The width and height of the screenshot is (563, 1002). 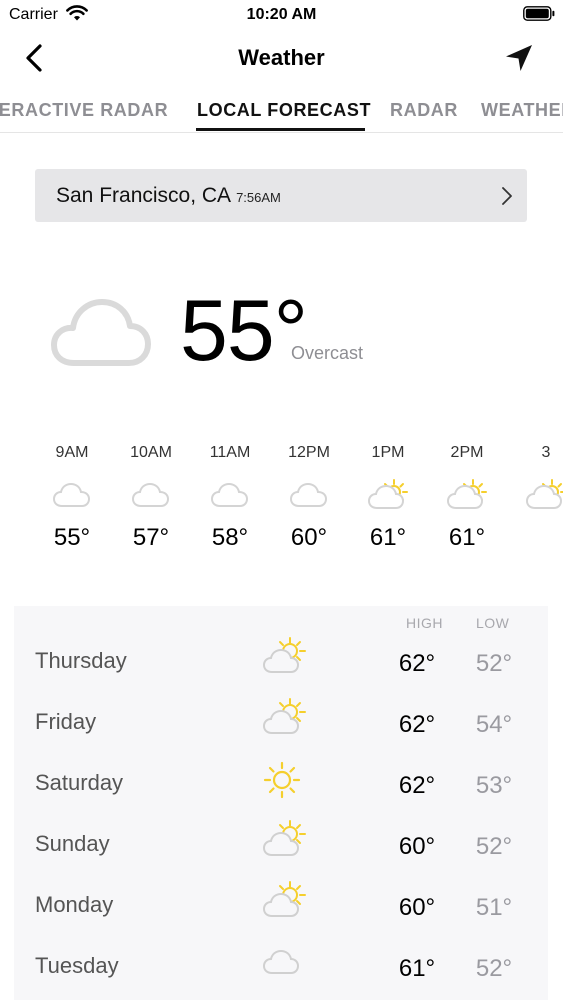 I want to click on day-name: Sunday, so click(x=72, y=843).